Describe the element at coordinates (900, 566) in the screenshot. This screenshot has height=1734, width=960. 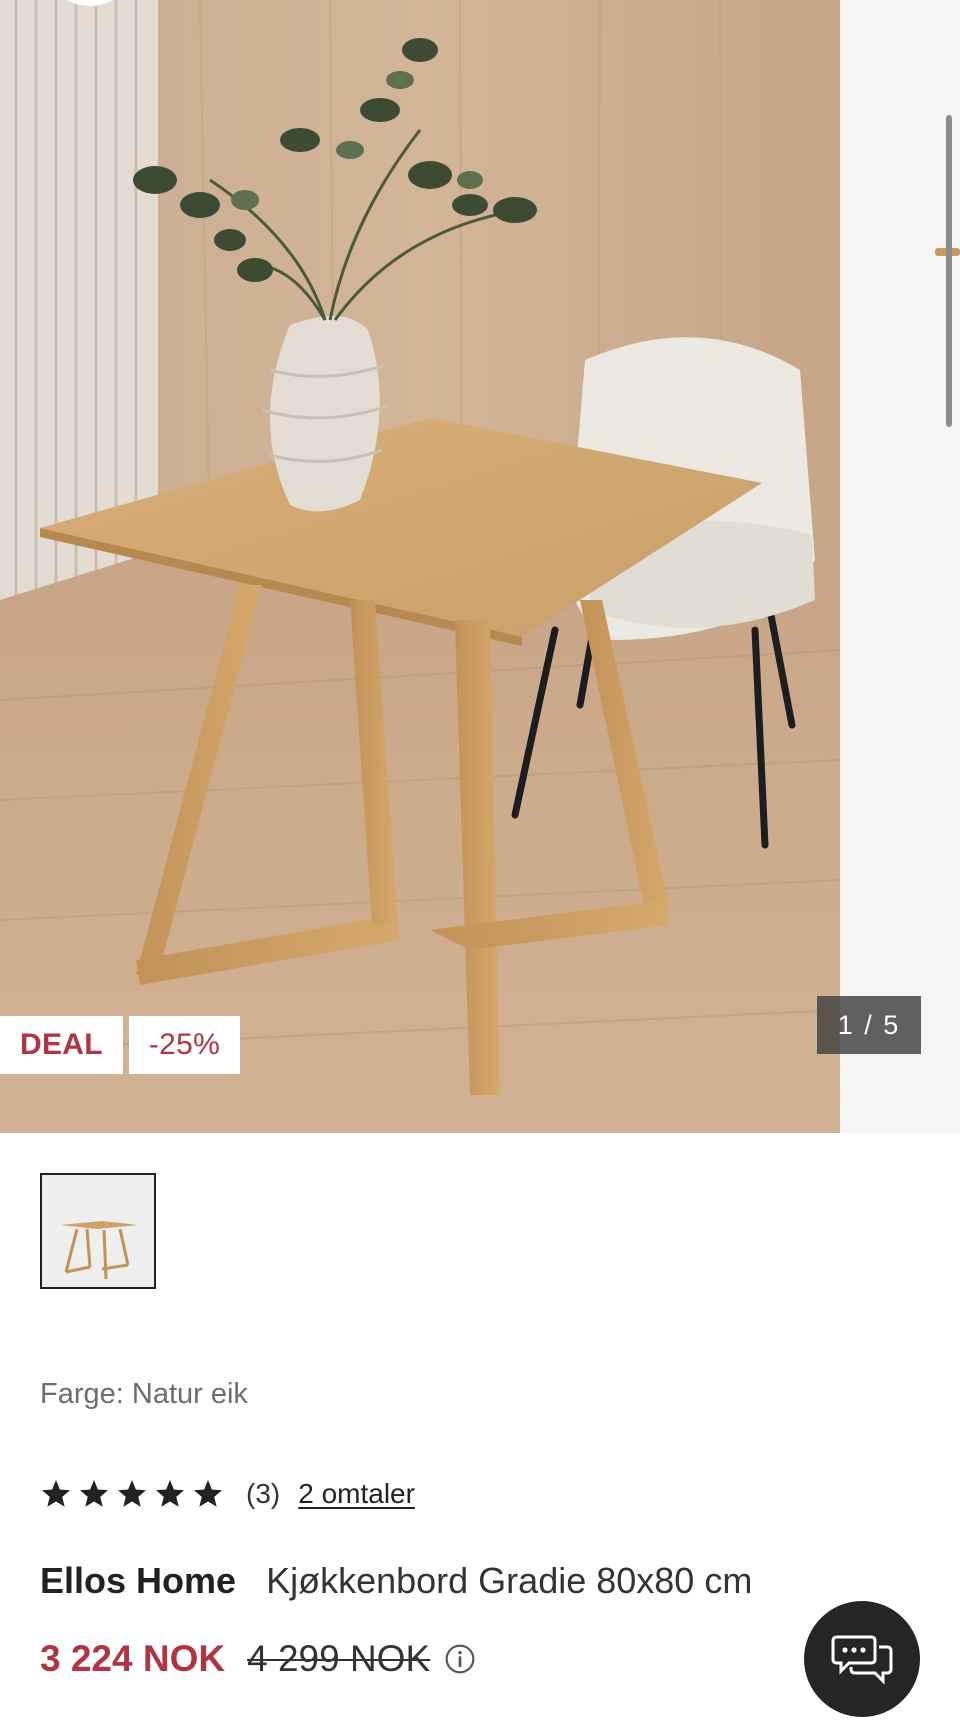
I see `next-image-peek` at that location.